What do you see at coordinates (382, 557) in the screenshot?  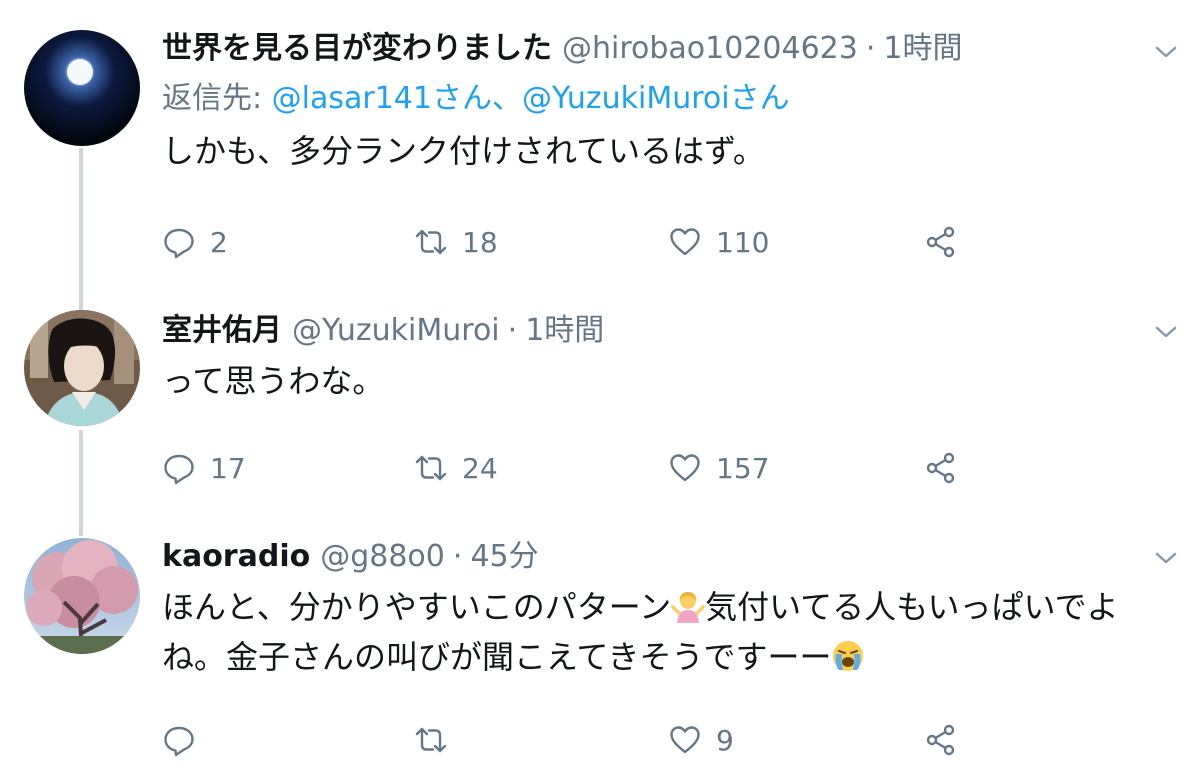 I see `user-handle: @g88o0` at bounding box center [382, 557].